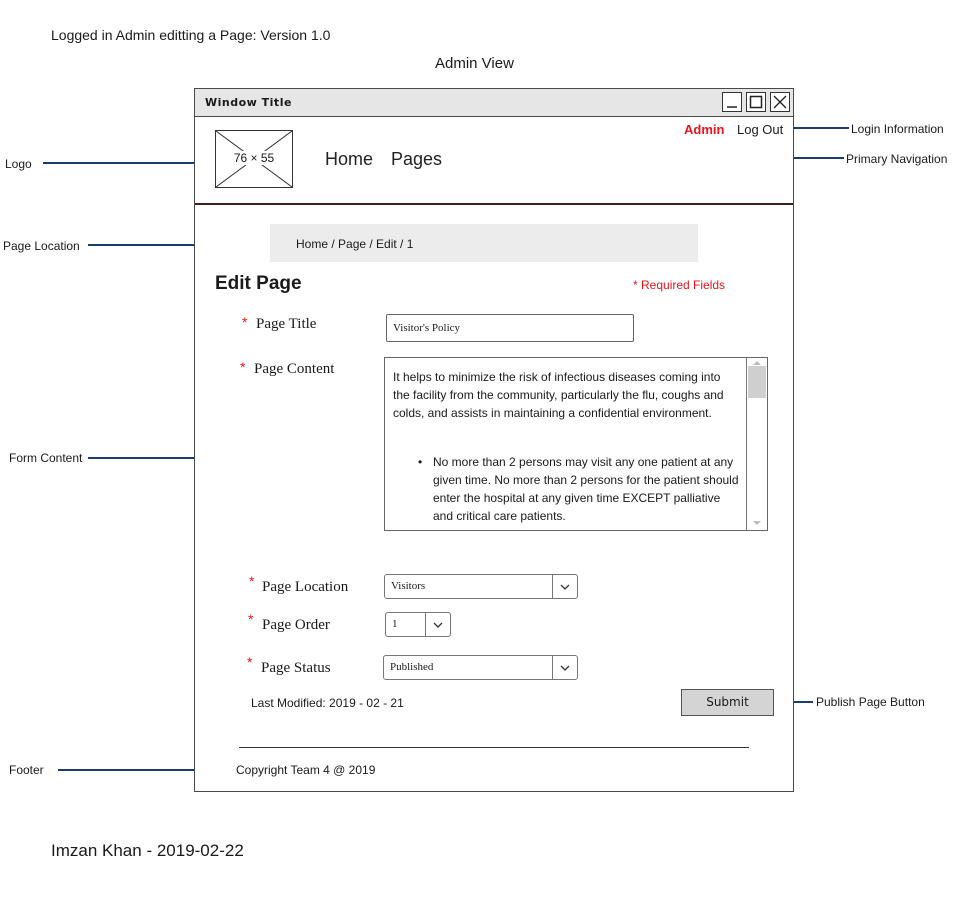 Image resolution: width=960 pixels, height=900 pixels. I want to click on page-order-select: 1, so click(418, 624).